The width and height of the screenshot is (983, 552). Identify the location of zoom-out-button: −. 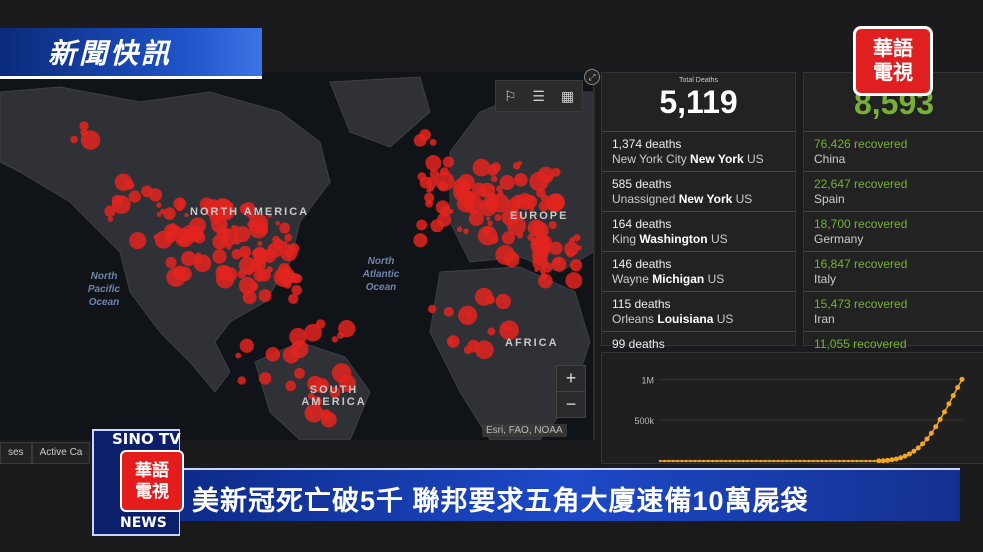
(571, 404).